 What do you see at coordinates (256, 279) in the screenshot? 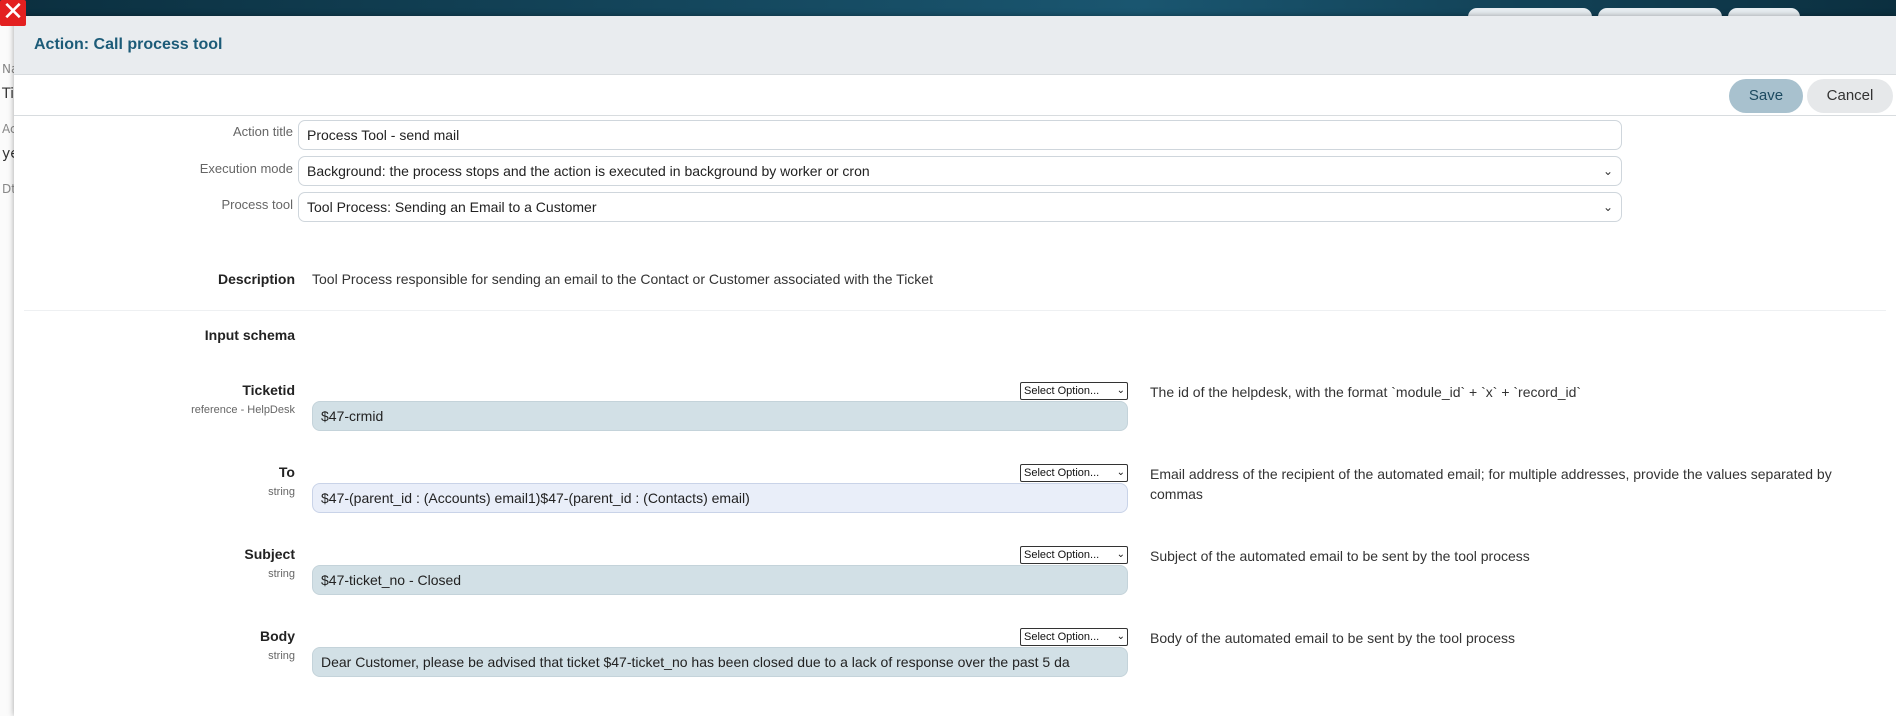
I see `description-label: Description` at bounding box center [256, 279].